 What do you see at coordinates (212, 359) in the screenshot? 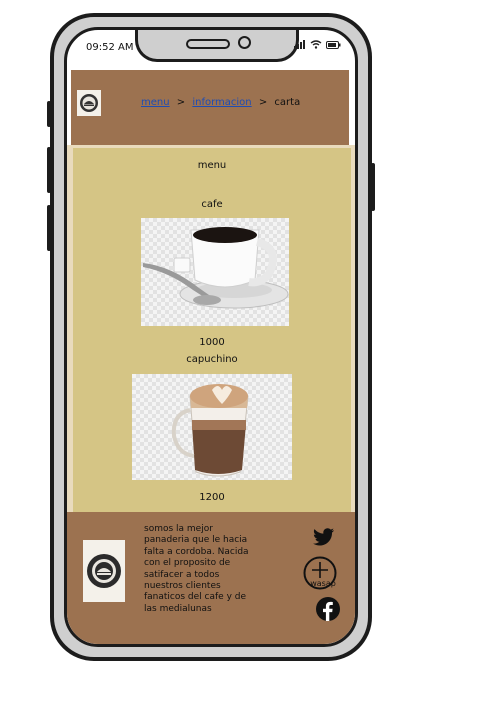
I see `product-name: capuchino` at bounding box center [212, 359].